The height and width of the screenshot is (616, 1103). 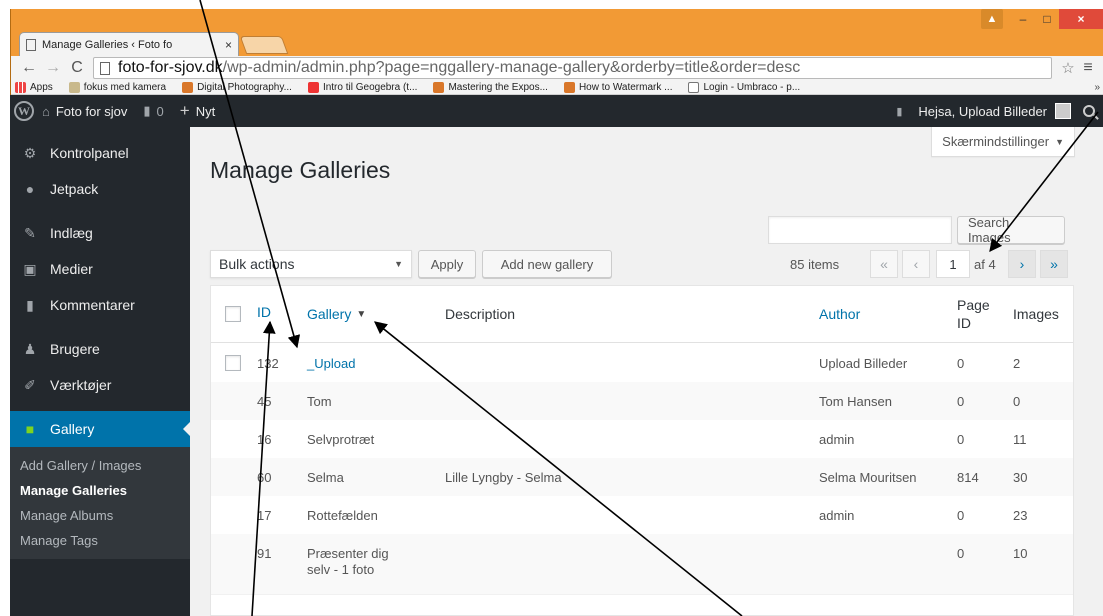 I want to click on cell-author: Tom Hansen, so click(x=855, y=401).